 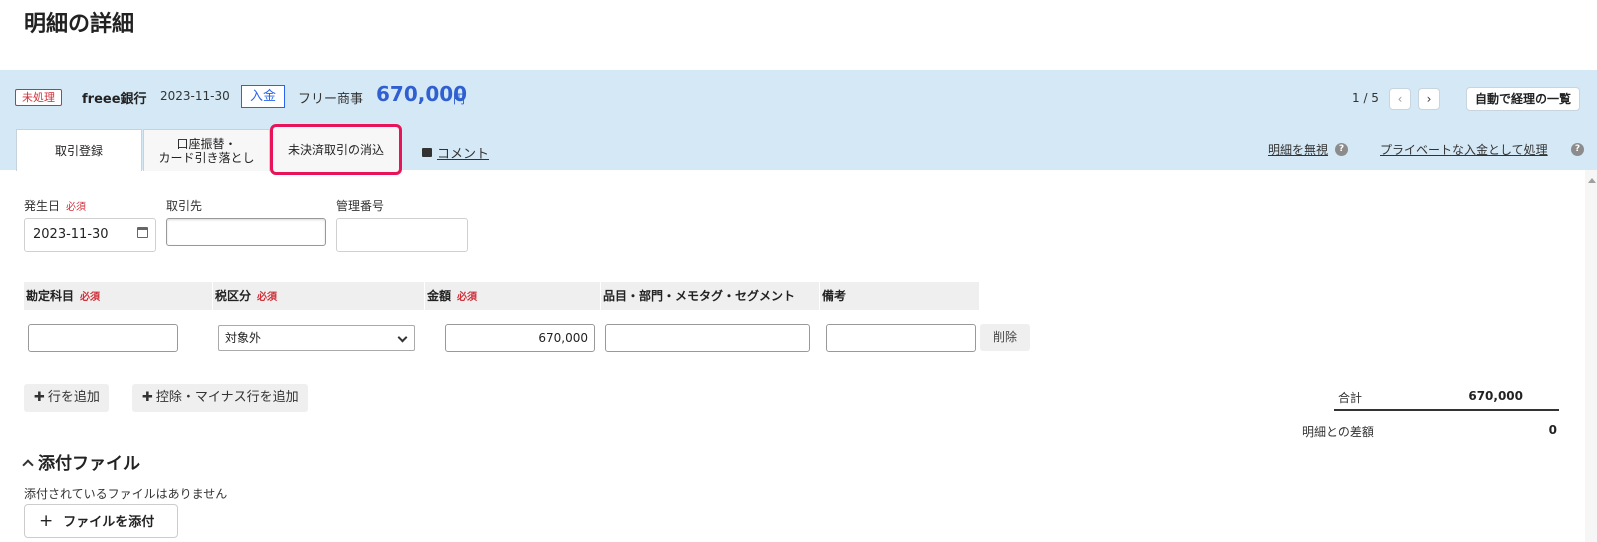 What do you see at coordinates (227, 397) in the screenshot?
I see `add-minus-row-label: 控除・マイナス行を追加` at bounding box center [227, 397].